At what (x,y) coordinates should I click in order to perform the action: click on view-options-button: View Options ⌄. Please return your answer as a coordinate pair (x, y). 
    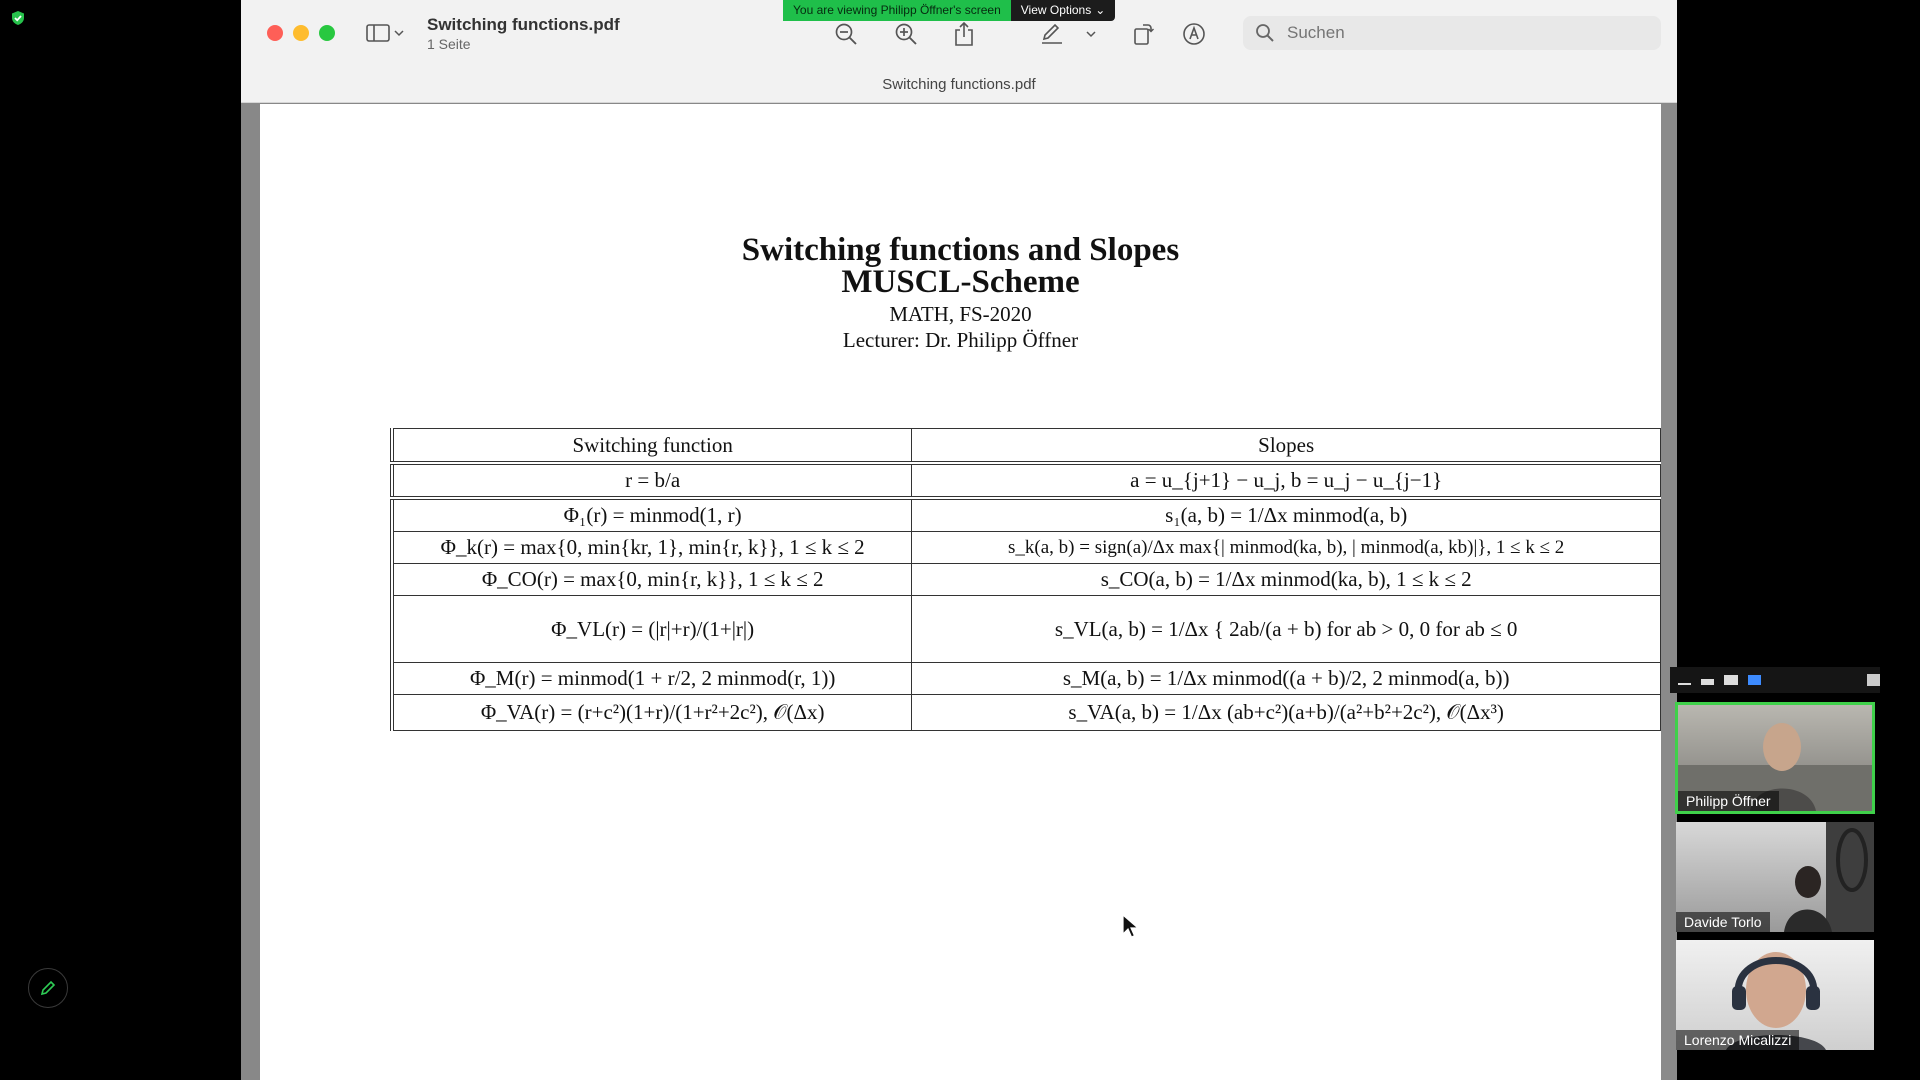
    Looking at the image, I should click on (1063, 10).